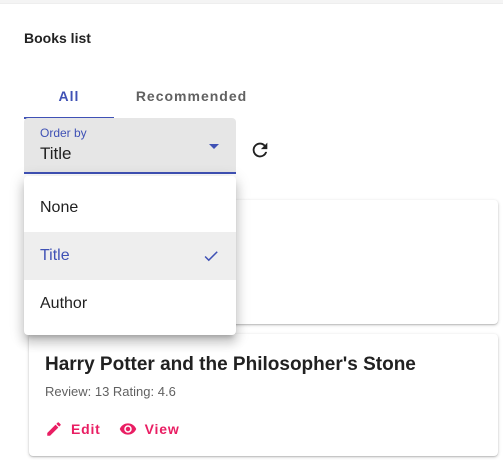 The width and height of the screenshot is (503, 460). Describe the element at coordinates (56, 153) in the screenshot. I see `order-by-value: Title` at that location.